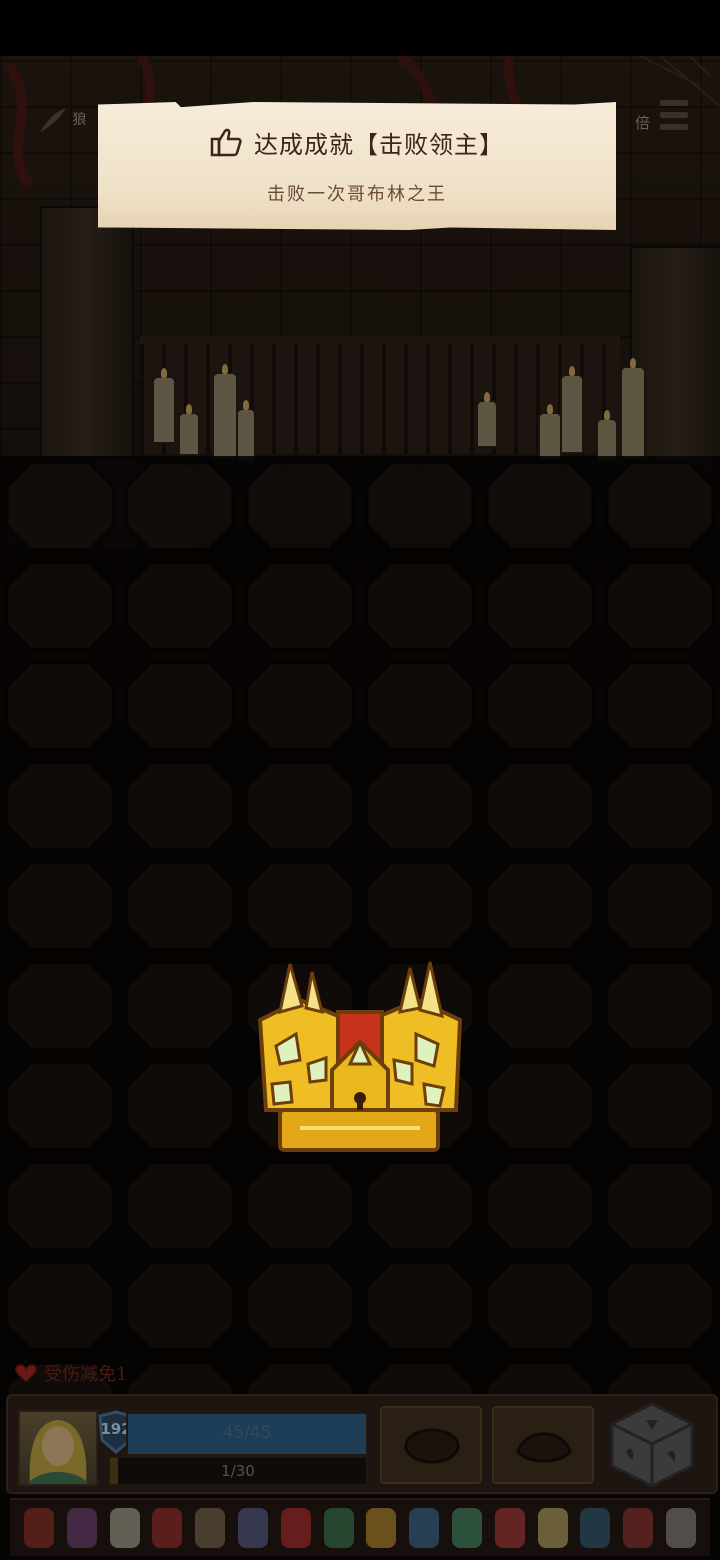 Image resolution: width=720 pixels, height=1560 pixels. Describe the element at coordinates (360, 1527) in the screenshot. I see `inventory-bar` at that location.